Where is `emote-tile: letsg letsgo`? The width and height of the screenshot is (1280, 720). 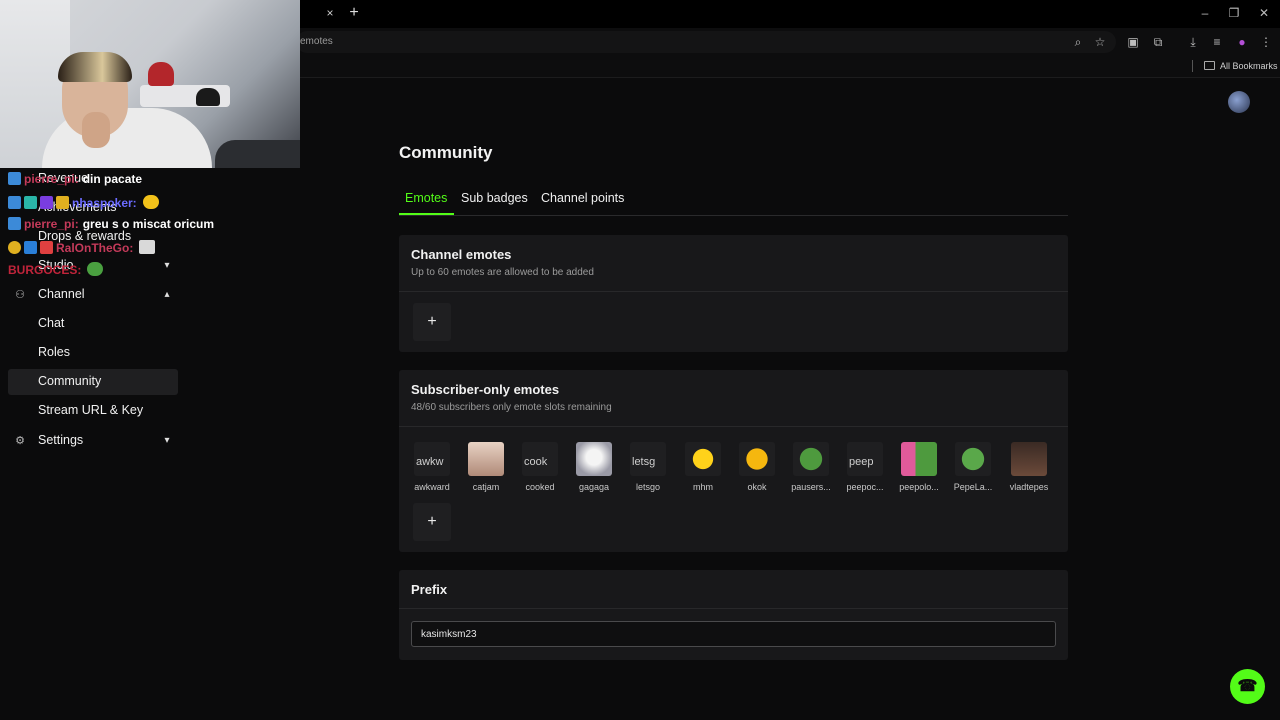
emote-tile: letsg letsgo is located at coordinates (648, 468).